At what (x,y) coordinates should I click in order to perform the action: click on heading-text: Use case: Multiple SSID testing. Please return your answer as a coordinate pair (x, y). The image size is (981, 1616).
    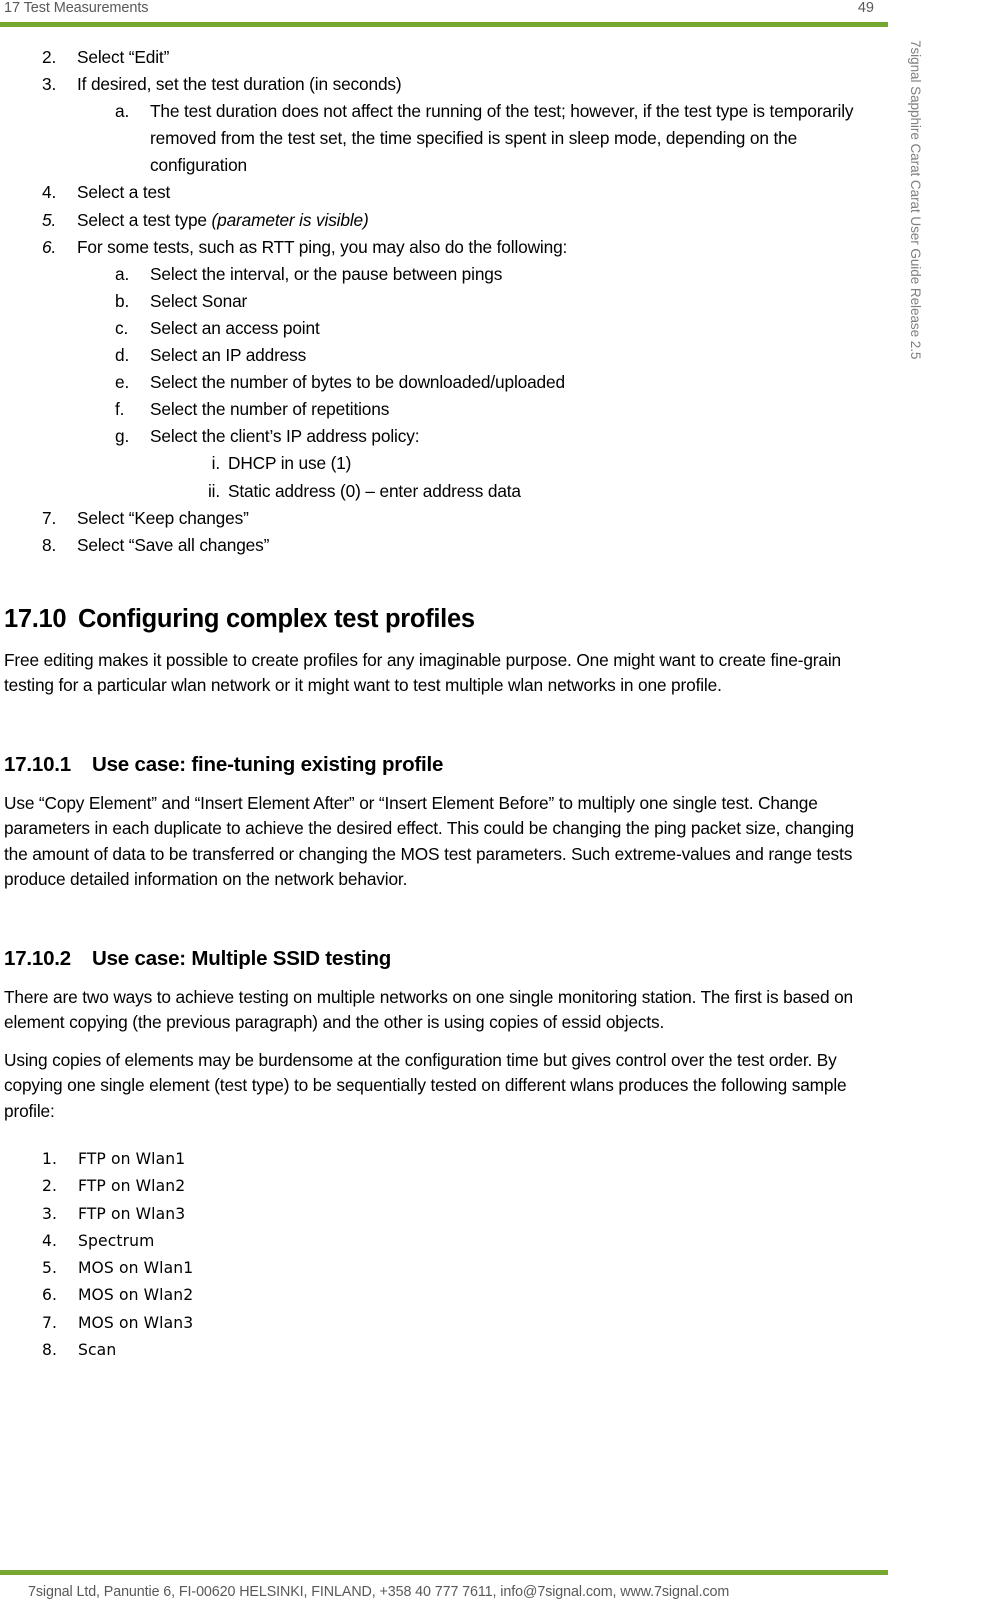
    Looking at the image, I should click on (242, 958).